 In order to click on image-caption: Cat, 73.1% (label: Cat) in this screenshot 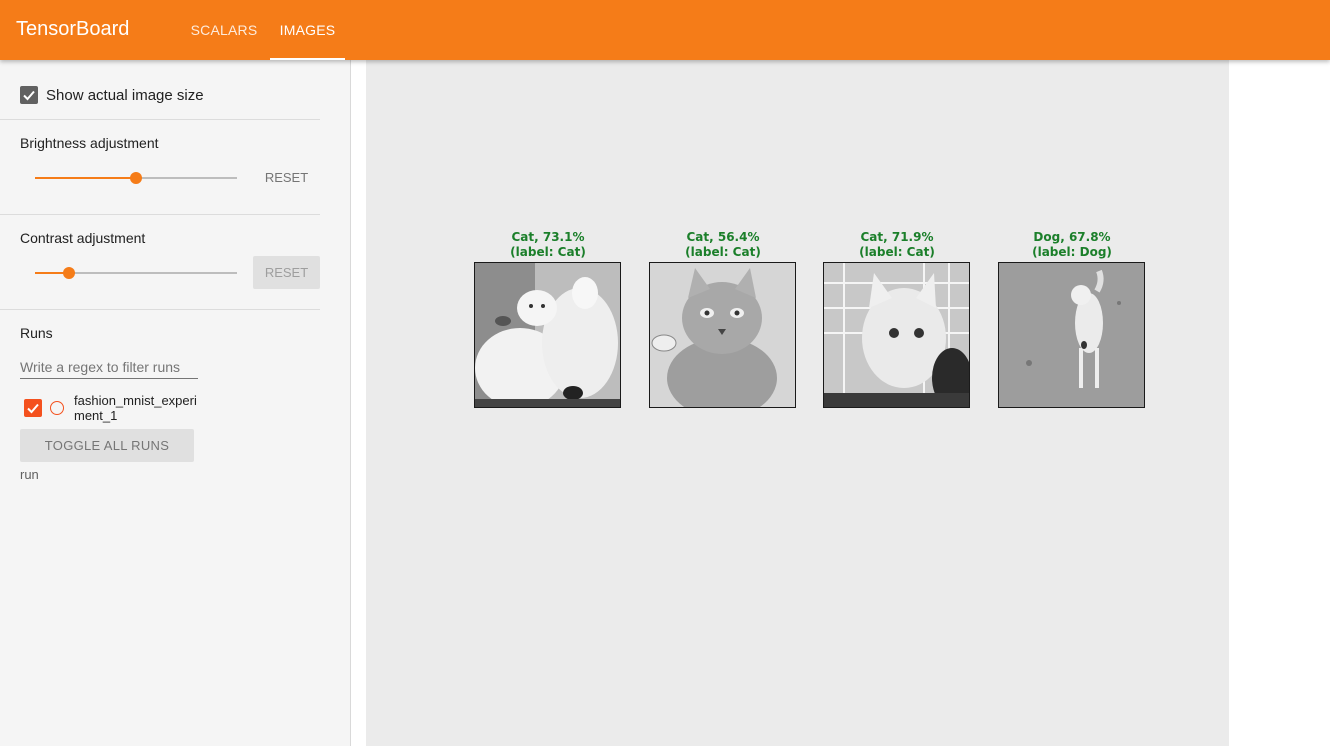, I will do `click(548, 246)`.